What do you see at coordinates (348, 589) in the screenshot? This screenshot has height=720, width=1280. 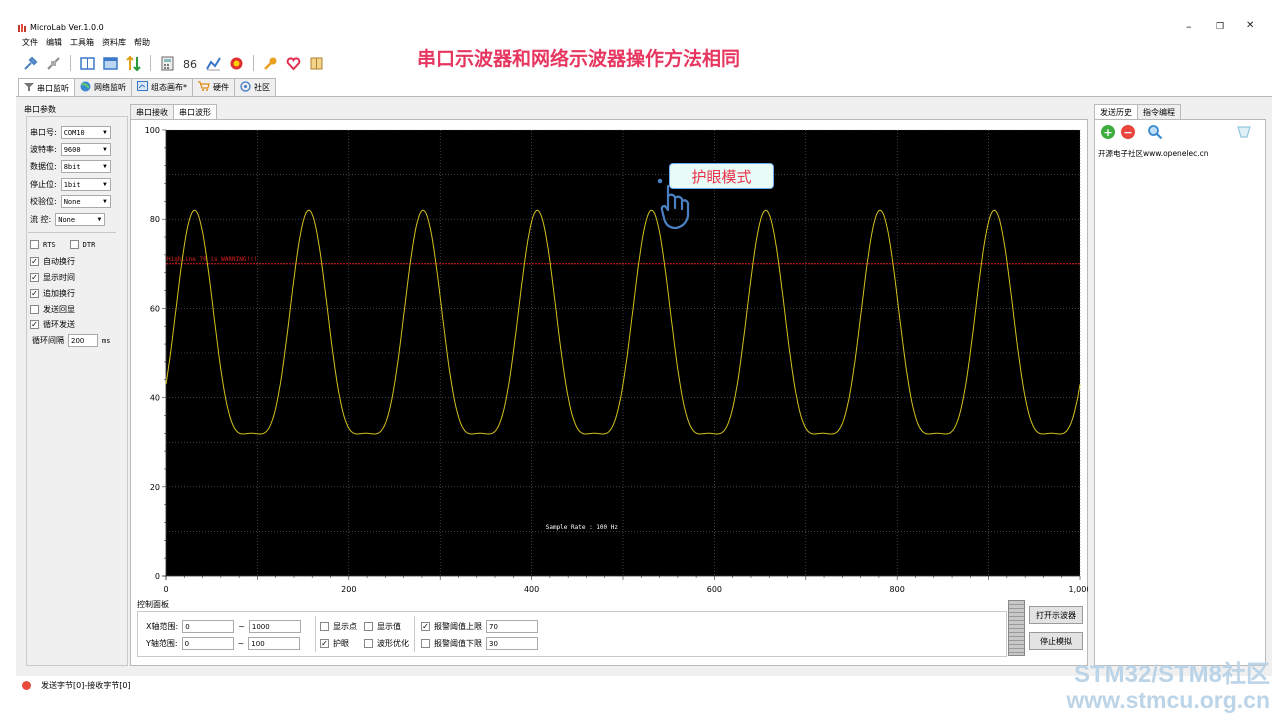 I see `x-tick-label: 200` at bounding box center [348, 589].